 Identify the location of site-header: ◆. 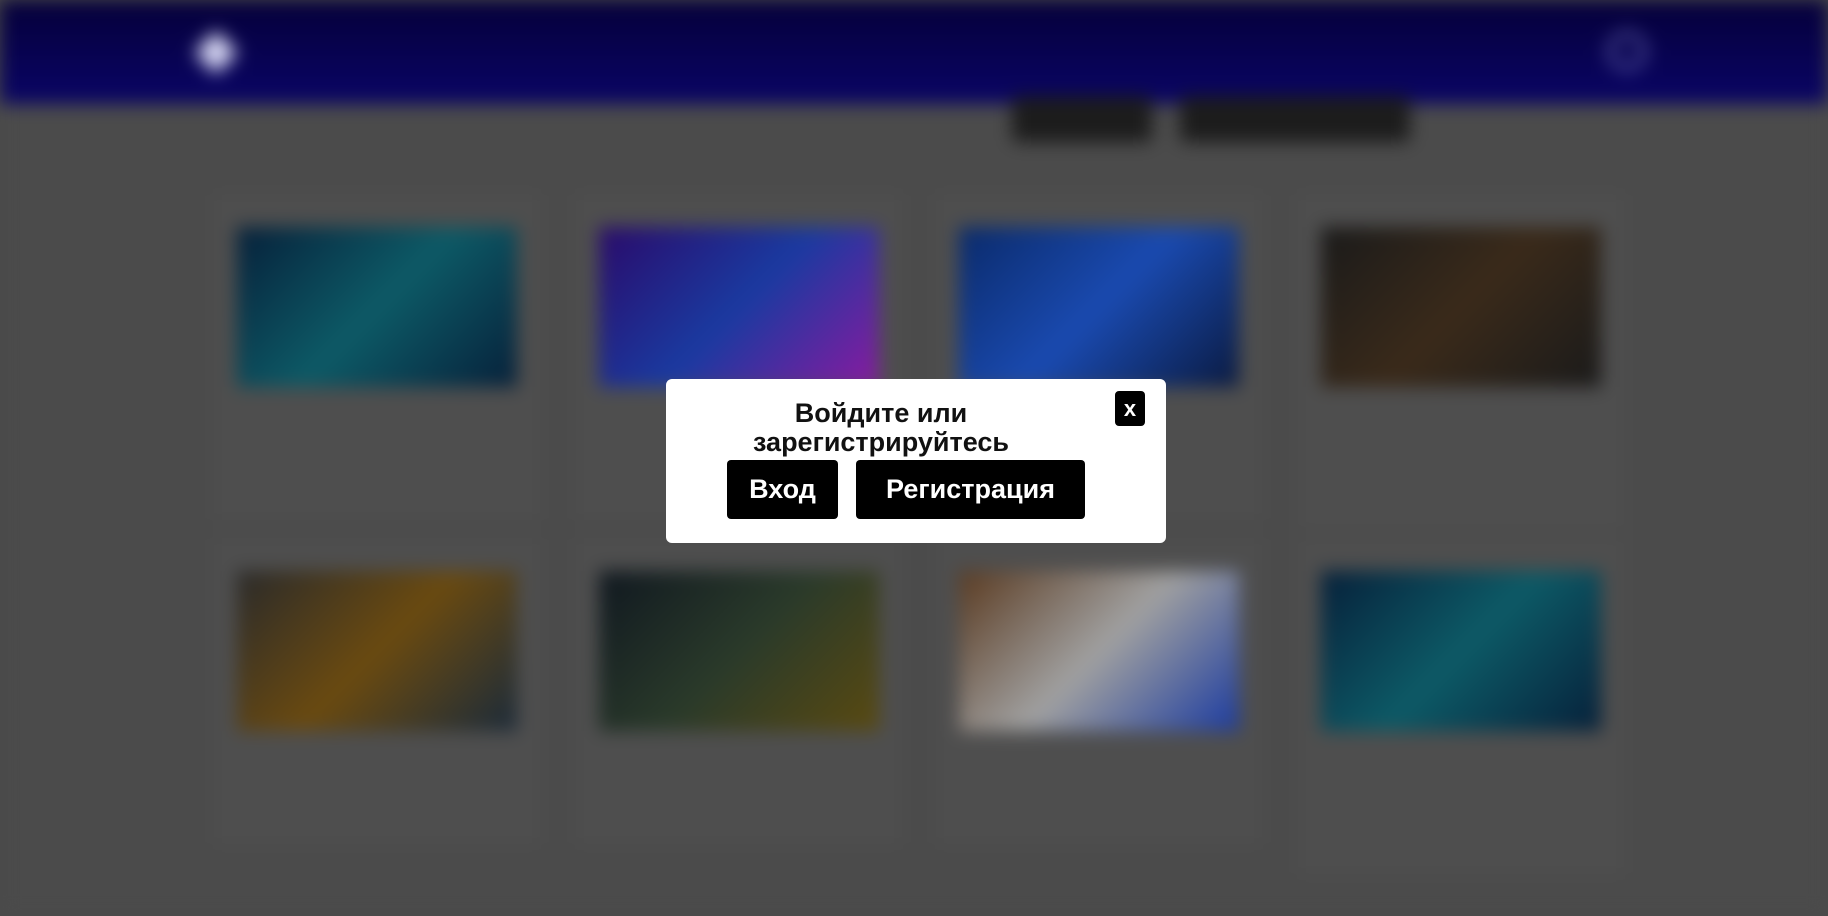
(914, 52).